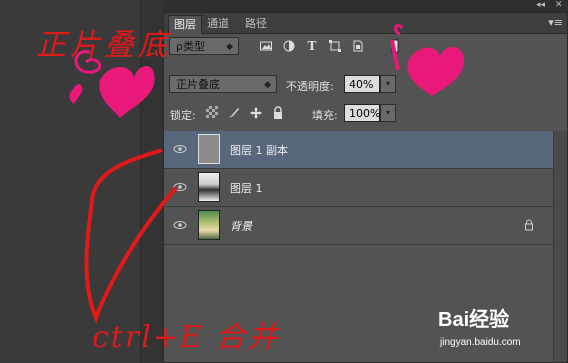  Describe the element at coordinates (218, 24) in the screenshot. I see `tab-channels: 通道` at that location.